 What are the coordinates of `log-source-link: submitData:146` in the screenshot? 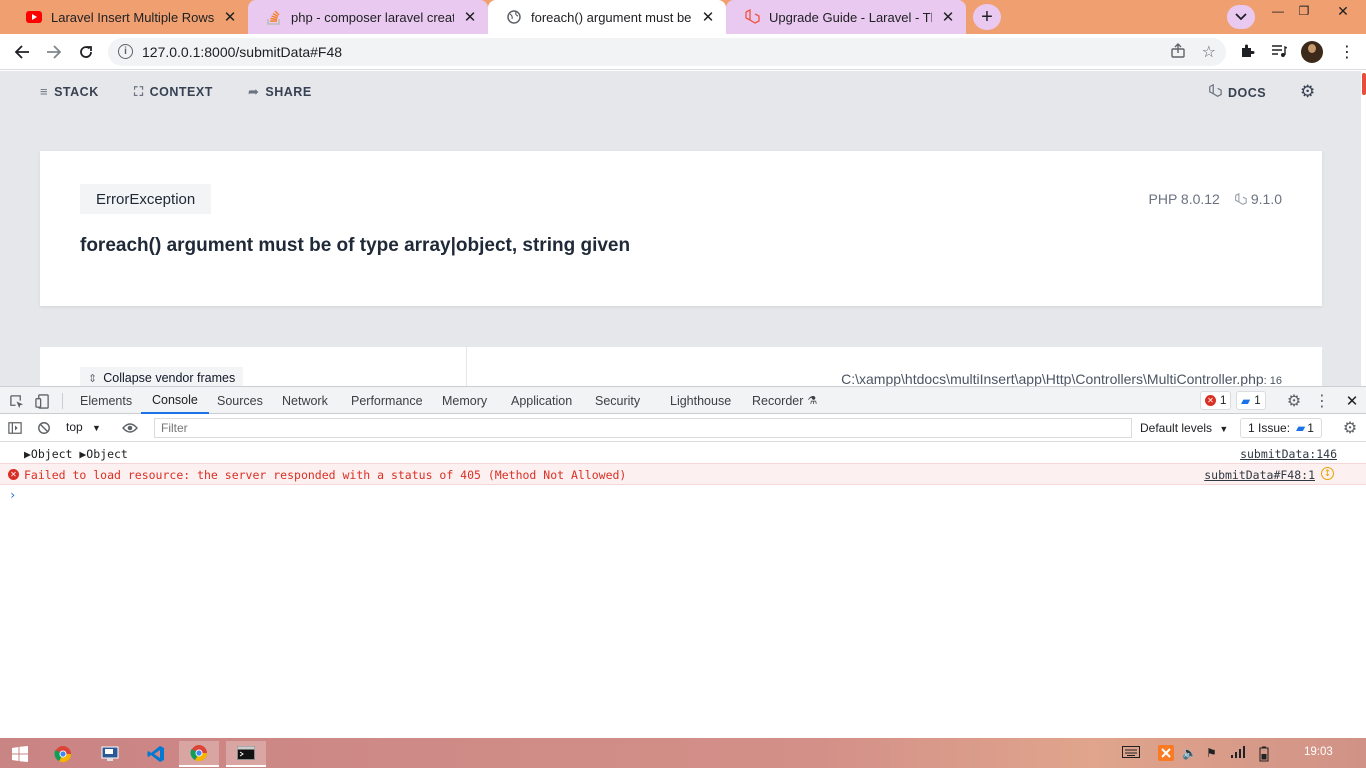 It's located at (1288, 454).